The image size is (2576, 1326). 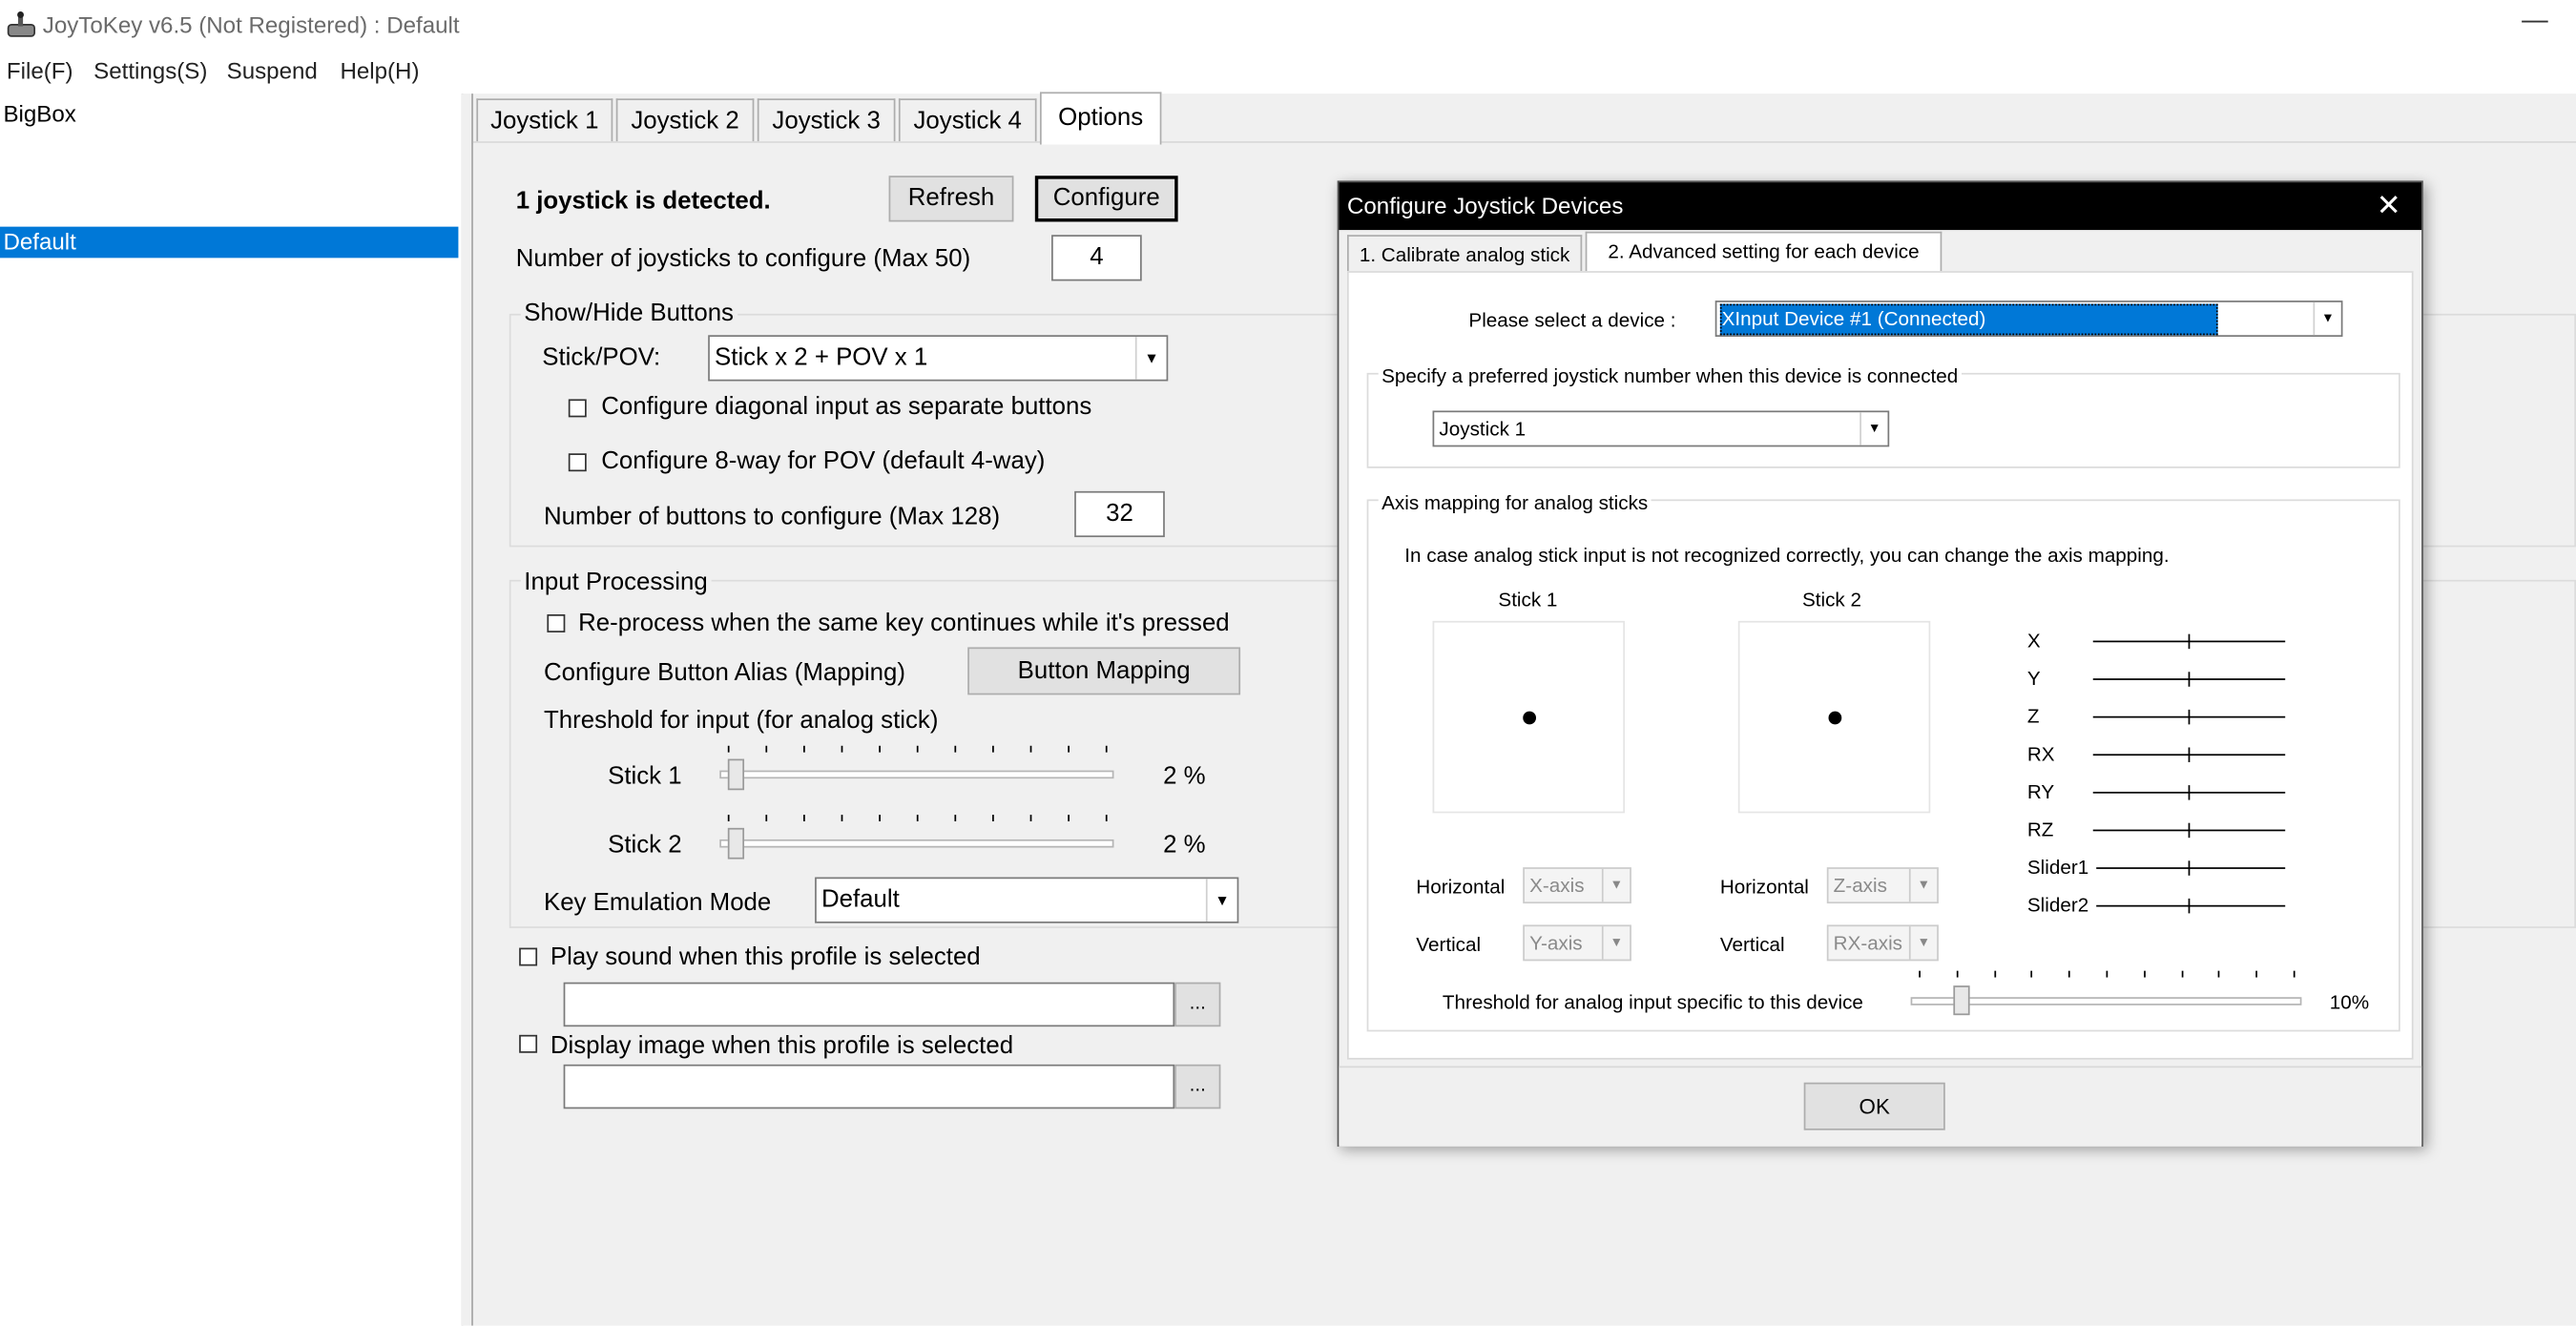 I want to click on axis-label: RZ, so click(x=2040, y=829).